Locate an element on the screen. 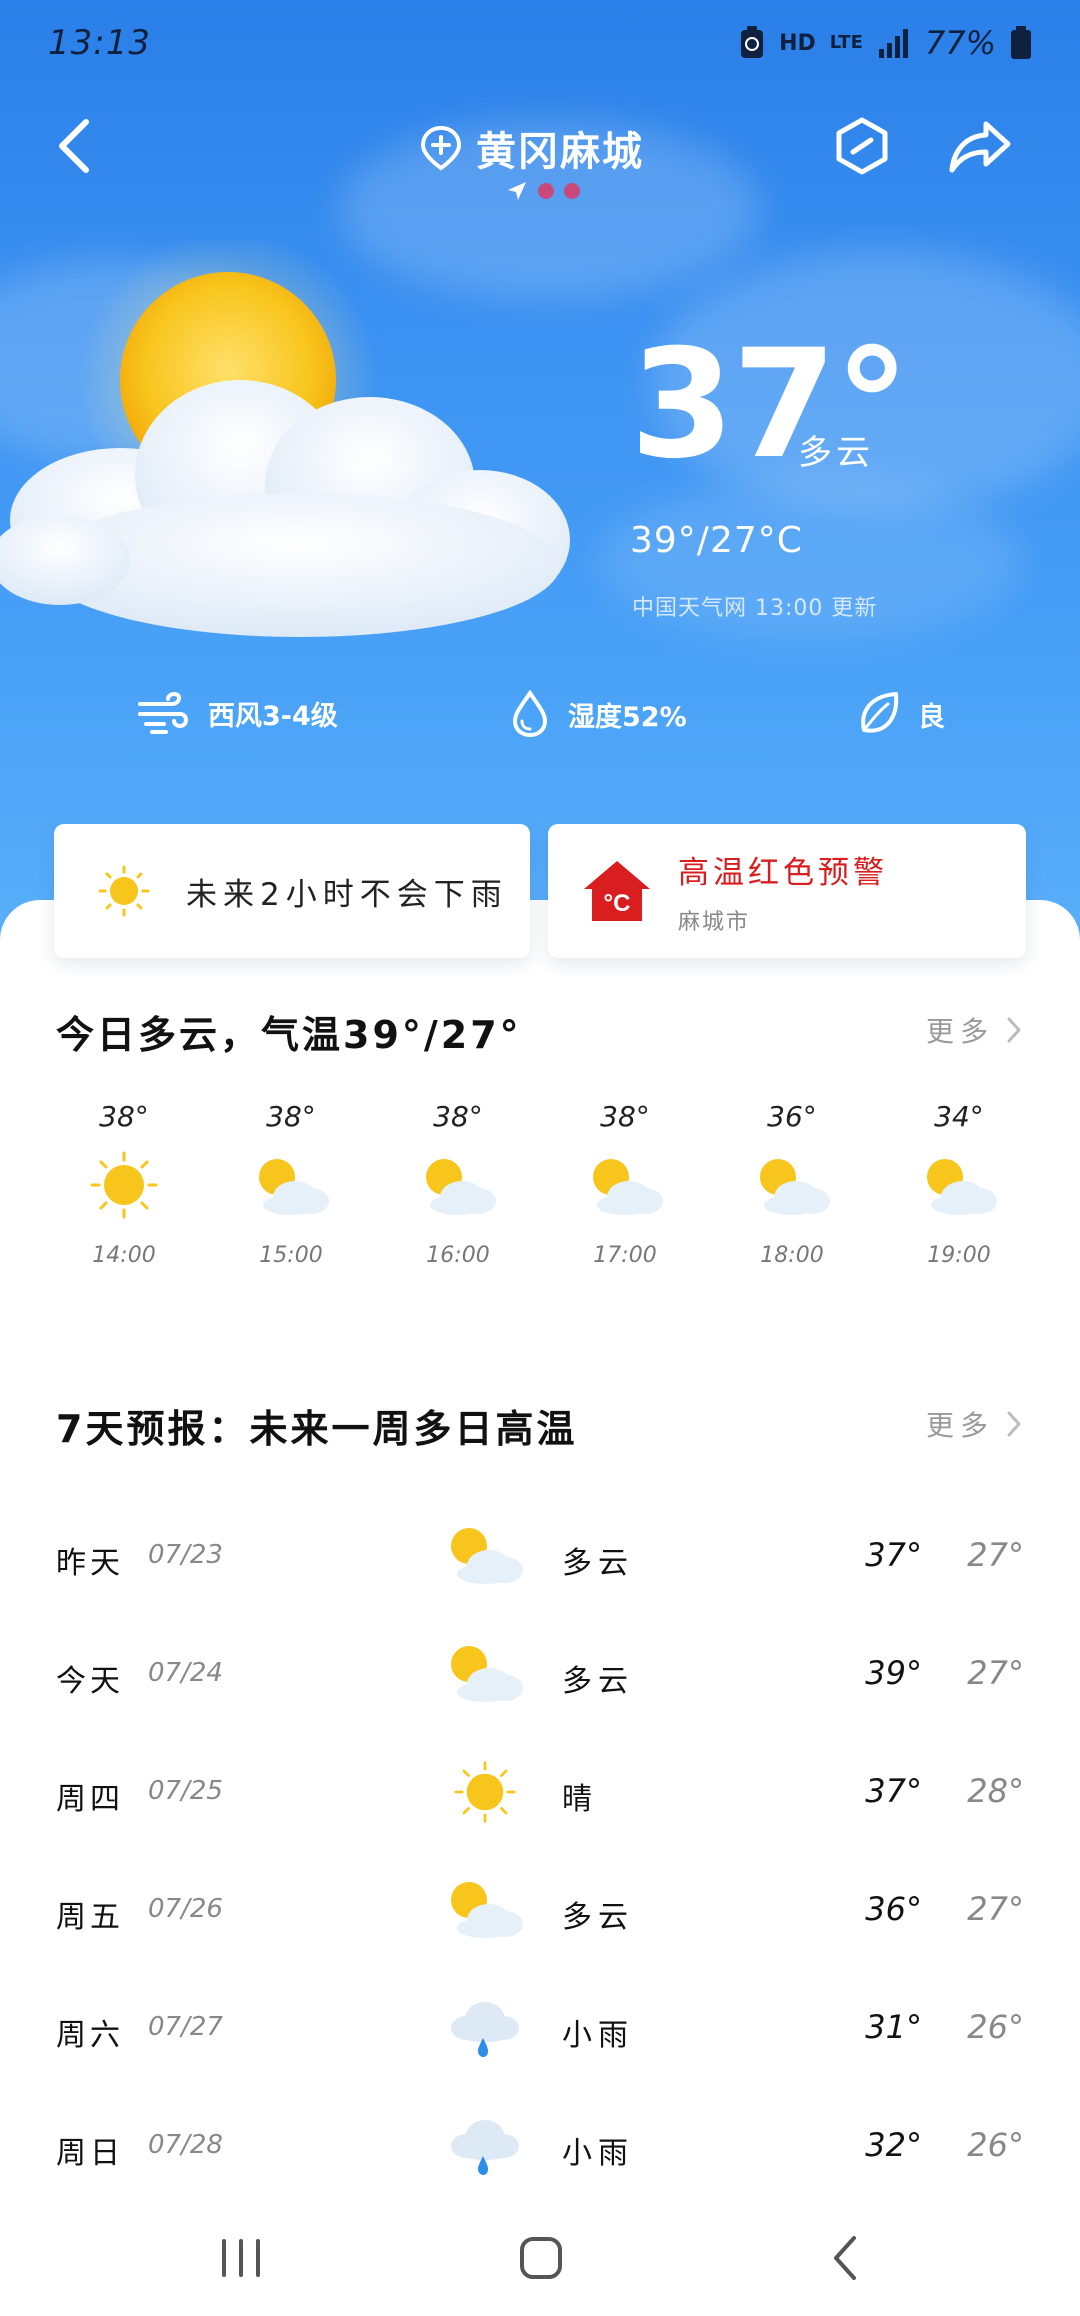 This screenshot has height=2316, width=1080. hourly-time: 15:00 is located at coordinates (291, 1255).